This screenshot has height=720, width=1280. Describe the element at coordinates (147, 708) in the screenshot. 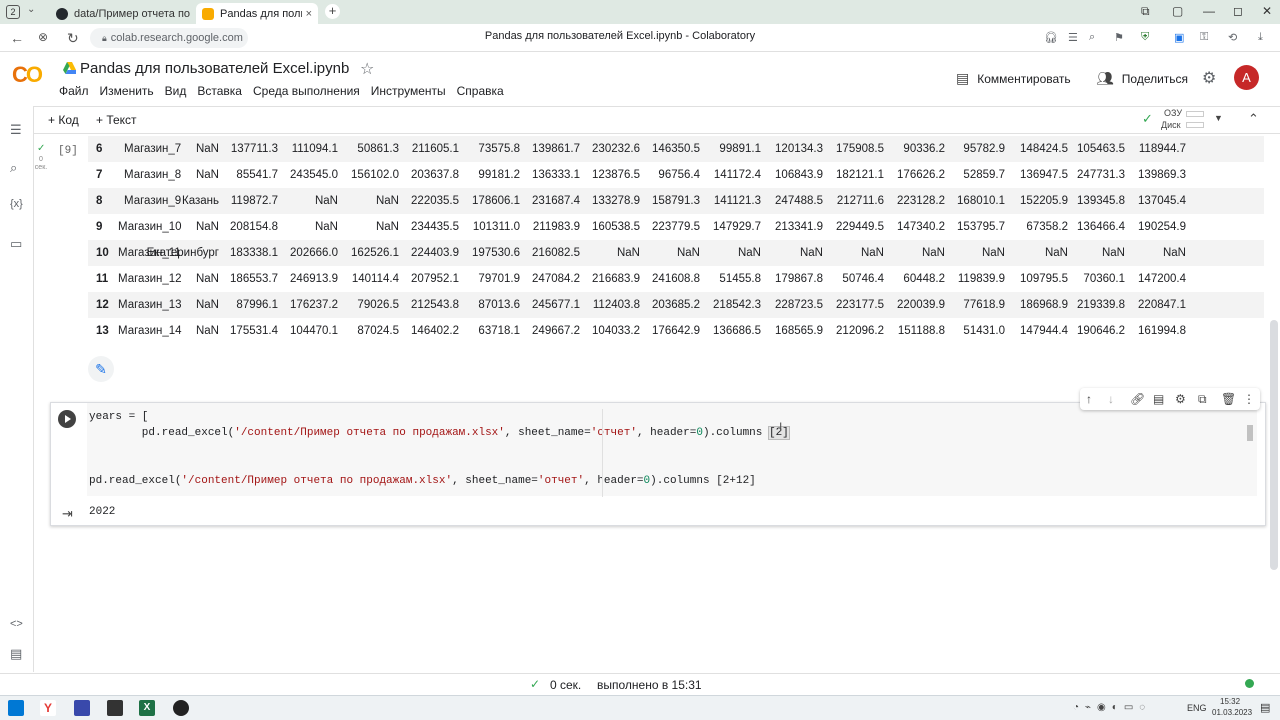

I see `excel-icon: X` at that location.